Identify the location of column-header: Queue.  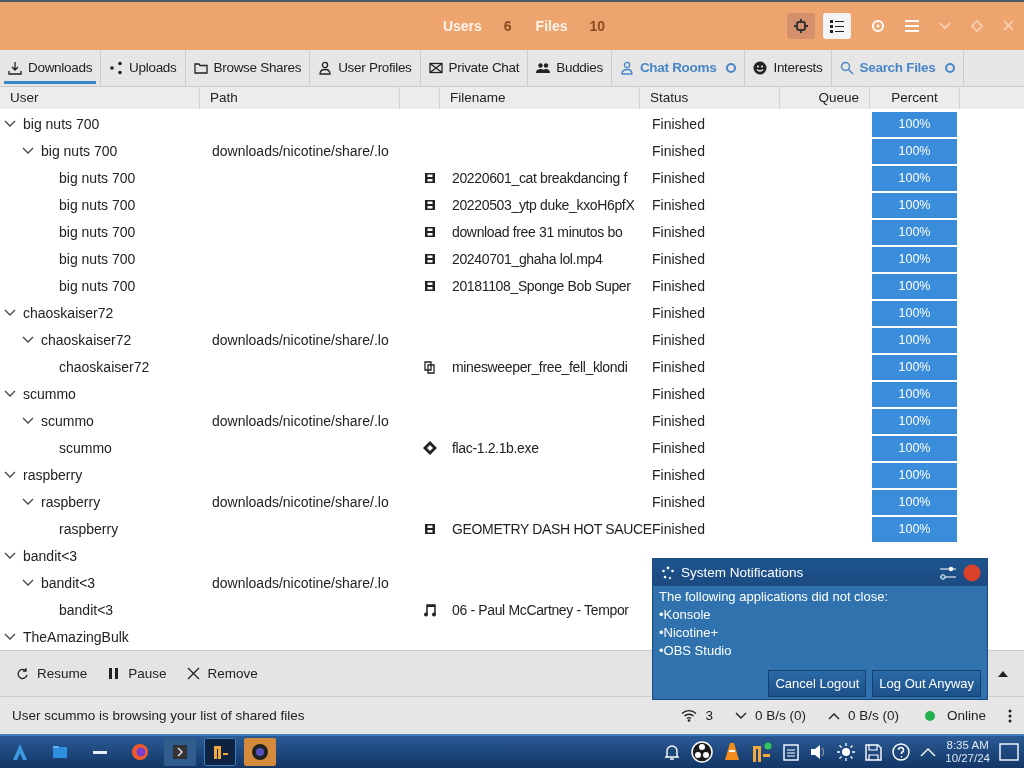
(825, 97).